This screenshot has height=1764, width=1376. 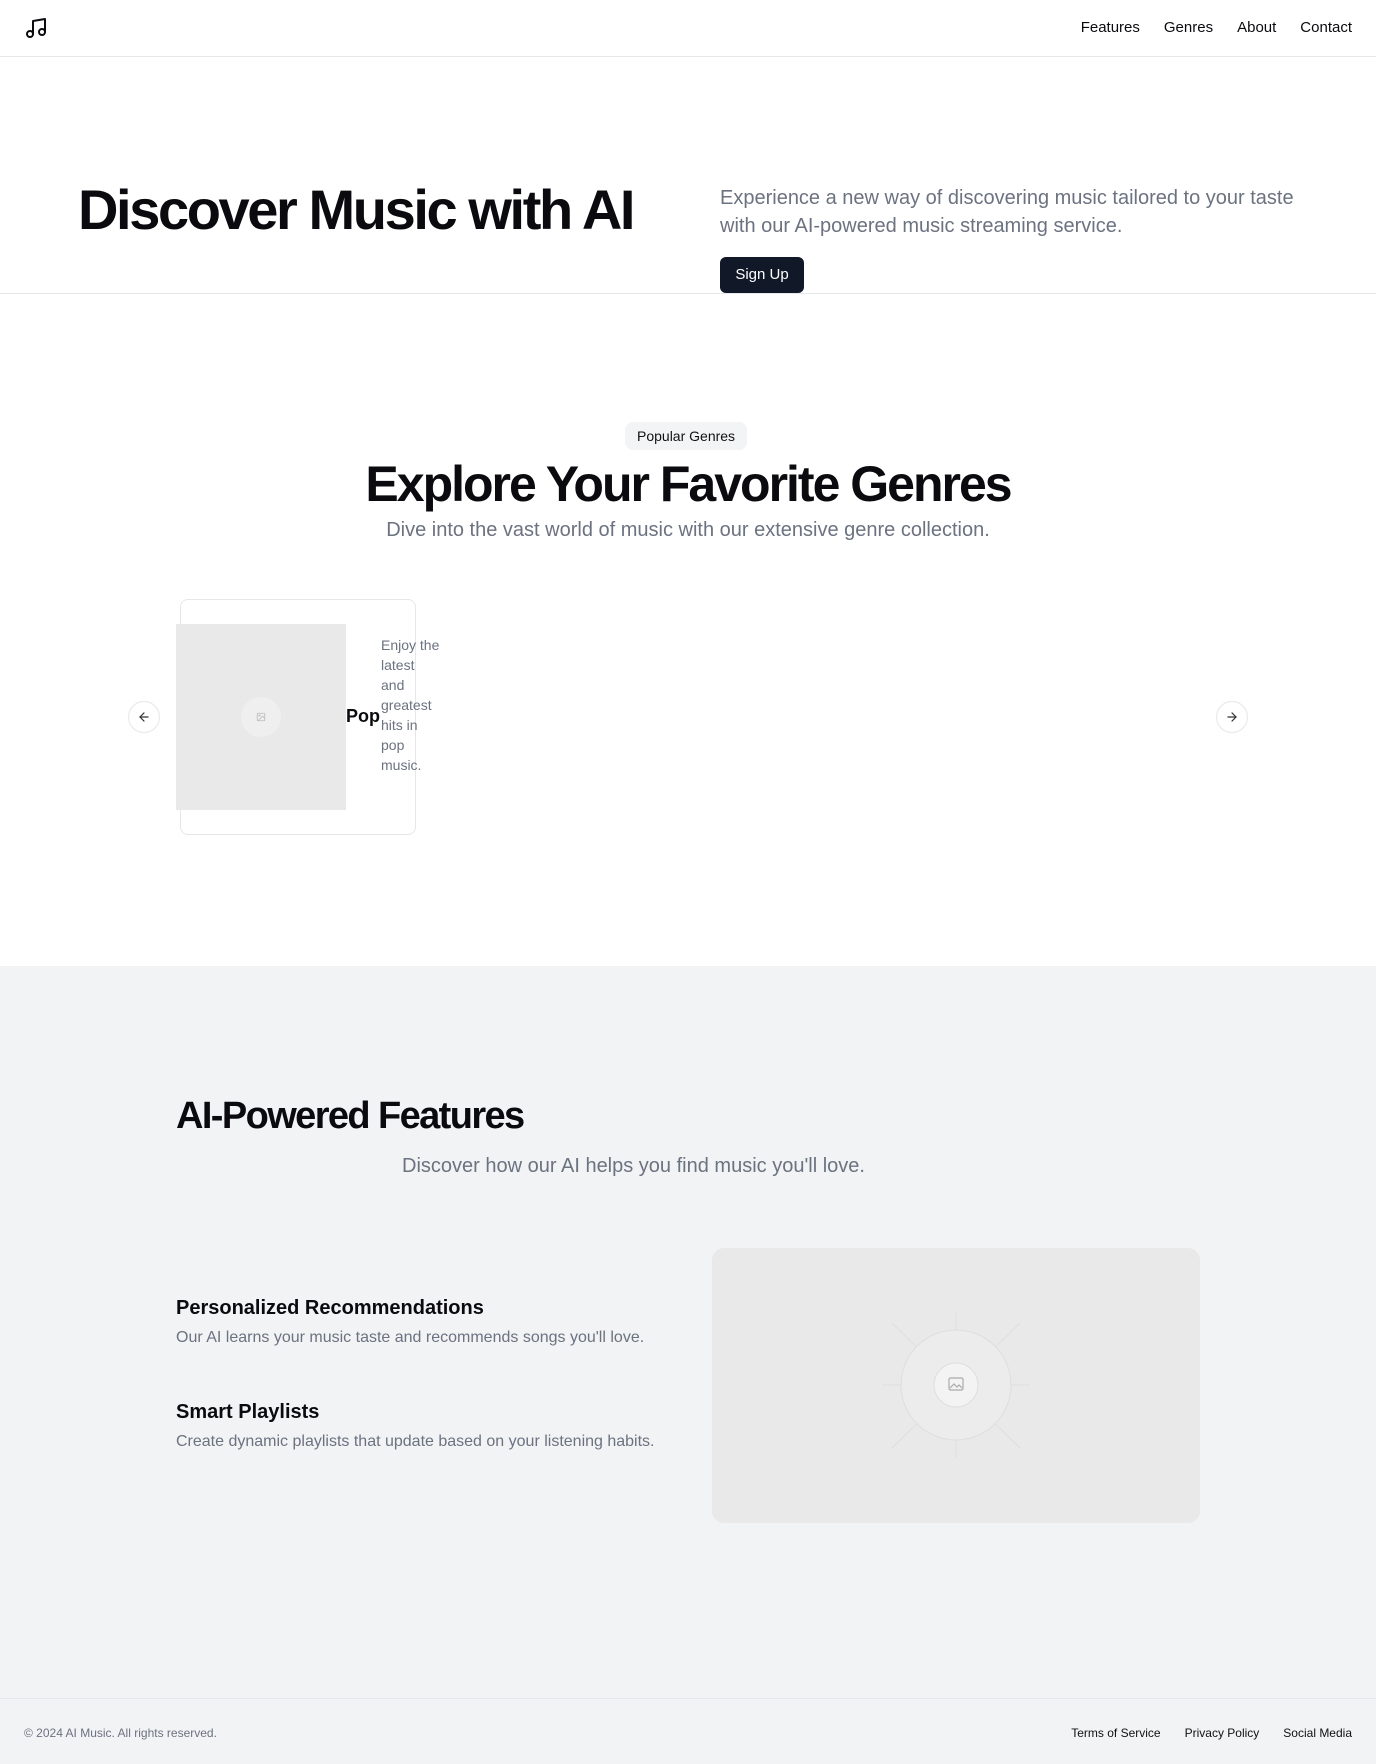 I want to click on sign-up-button: Sign Up, so click(x=762, y=275).